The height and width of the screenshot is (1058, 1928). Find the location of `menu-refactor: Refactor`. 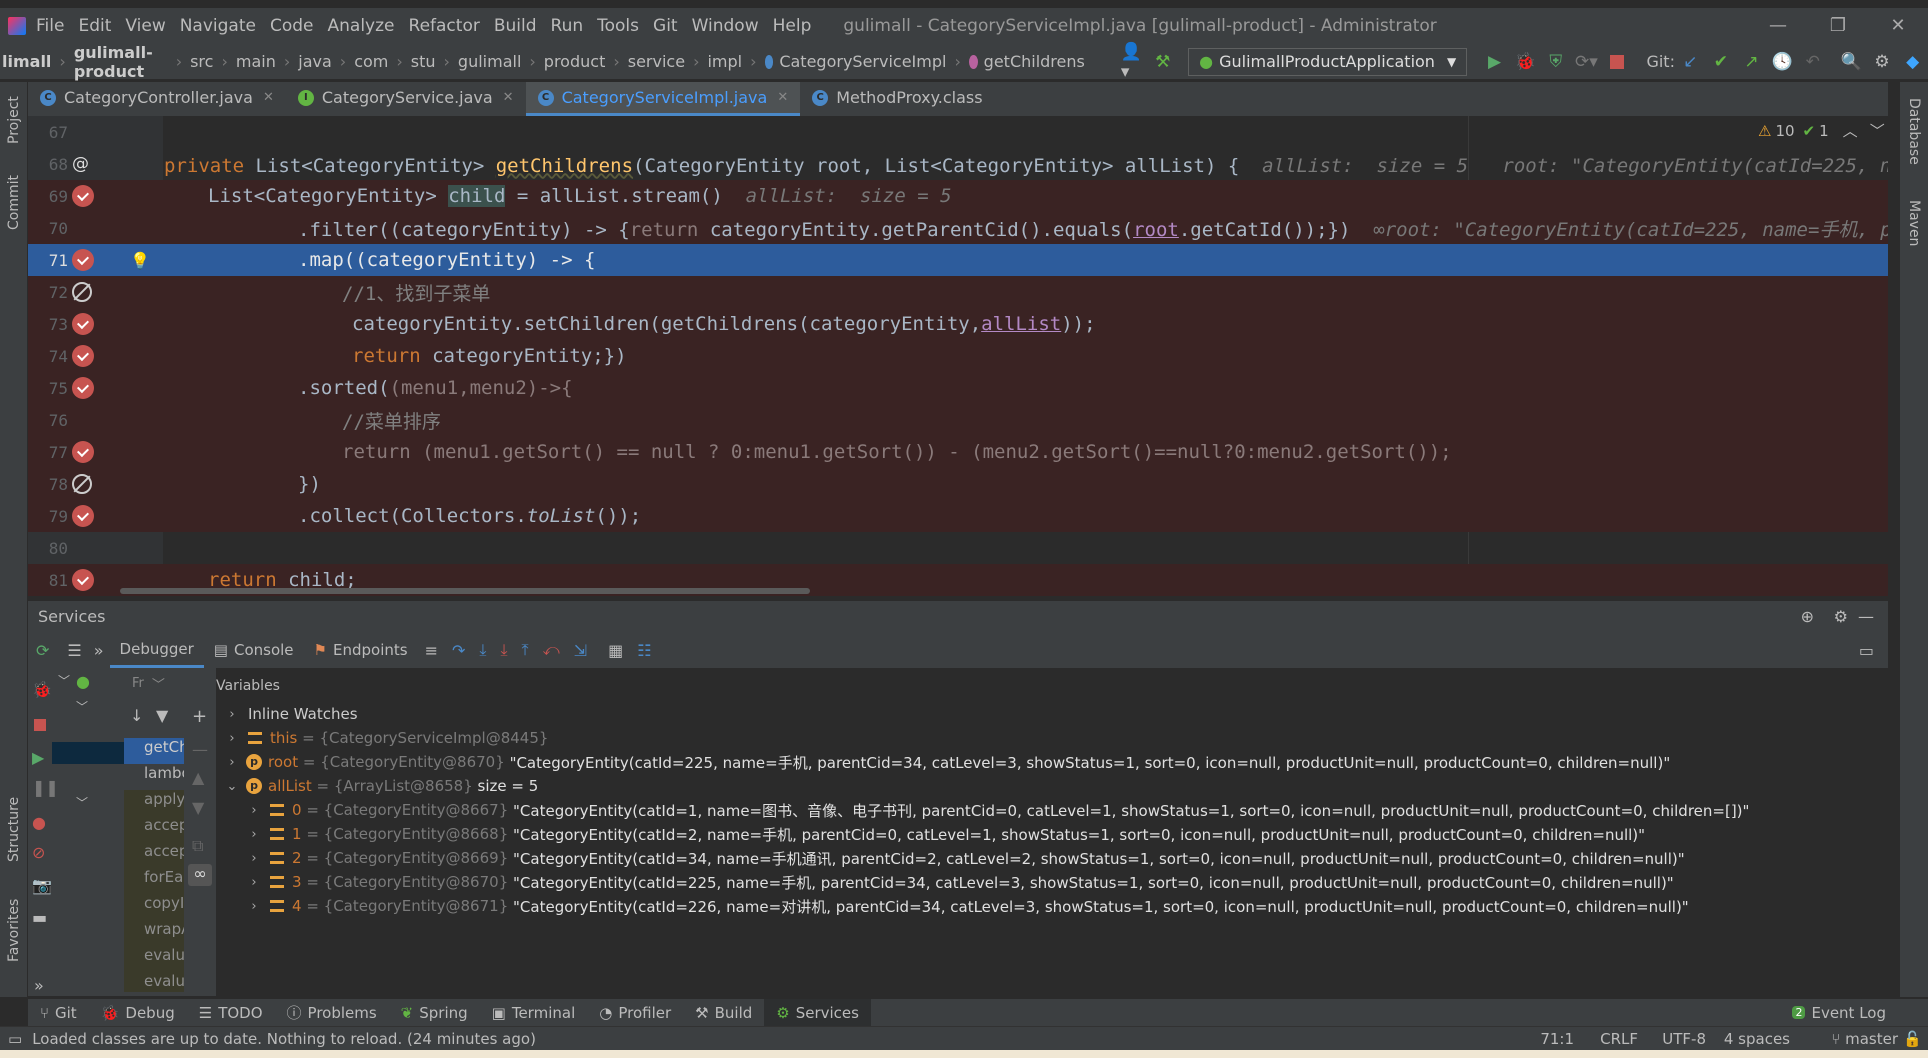

menu-refactor: Refactor is located at coordinates (444, 26).